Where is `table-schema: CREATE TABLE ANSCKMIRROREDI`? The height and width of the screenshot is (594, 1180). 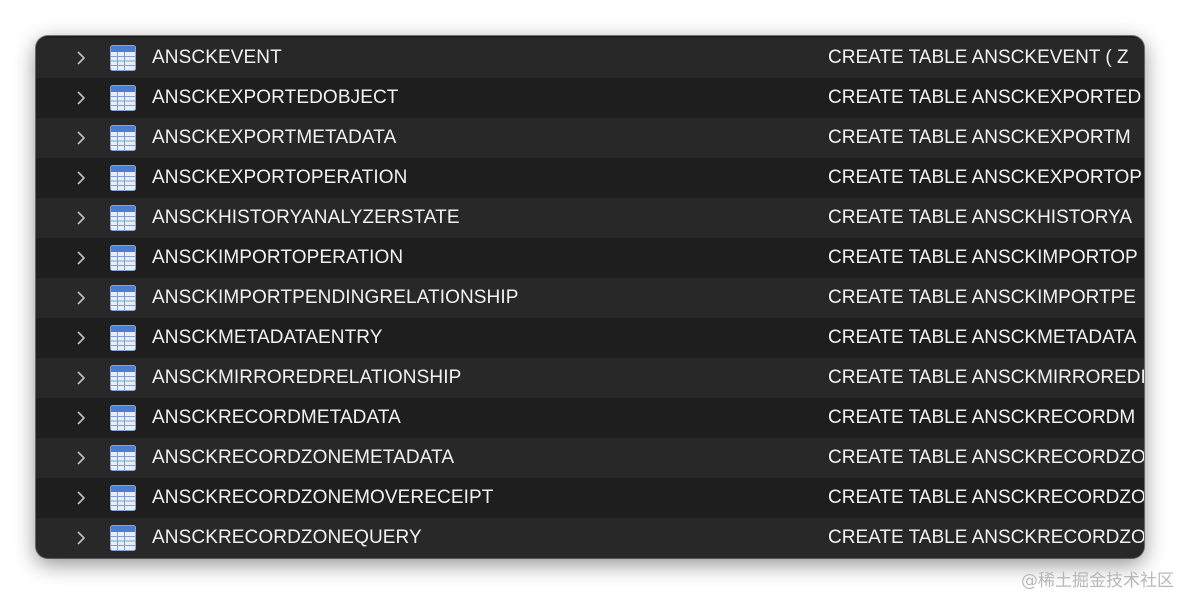
table-schema: CREATE TABLE ANSCKMIRROREDI is located at coordinates (986, 377).